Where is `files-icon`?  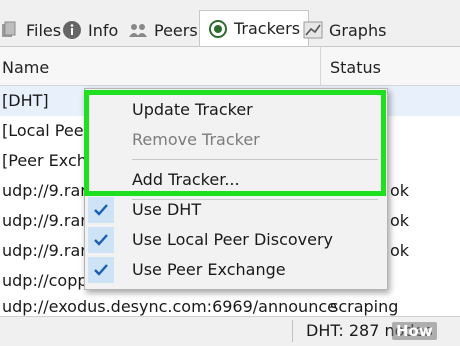
files-icon is located at coordinates (10, 30).